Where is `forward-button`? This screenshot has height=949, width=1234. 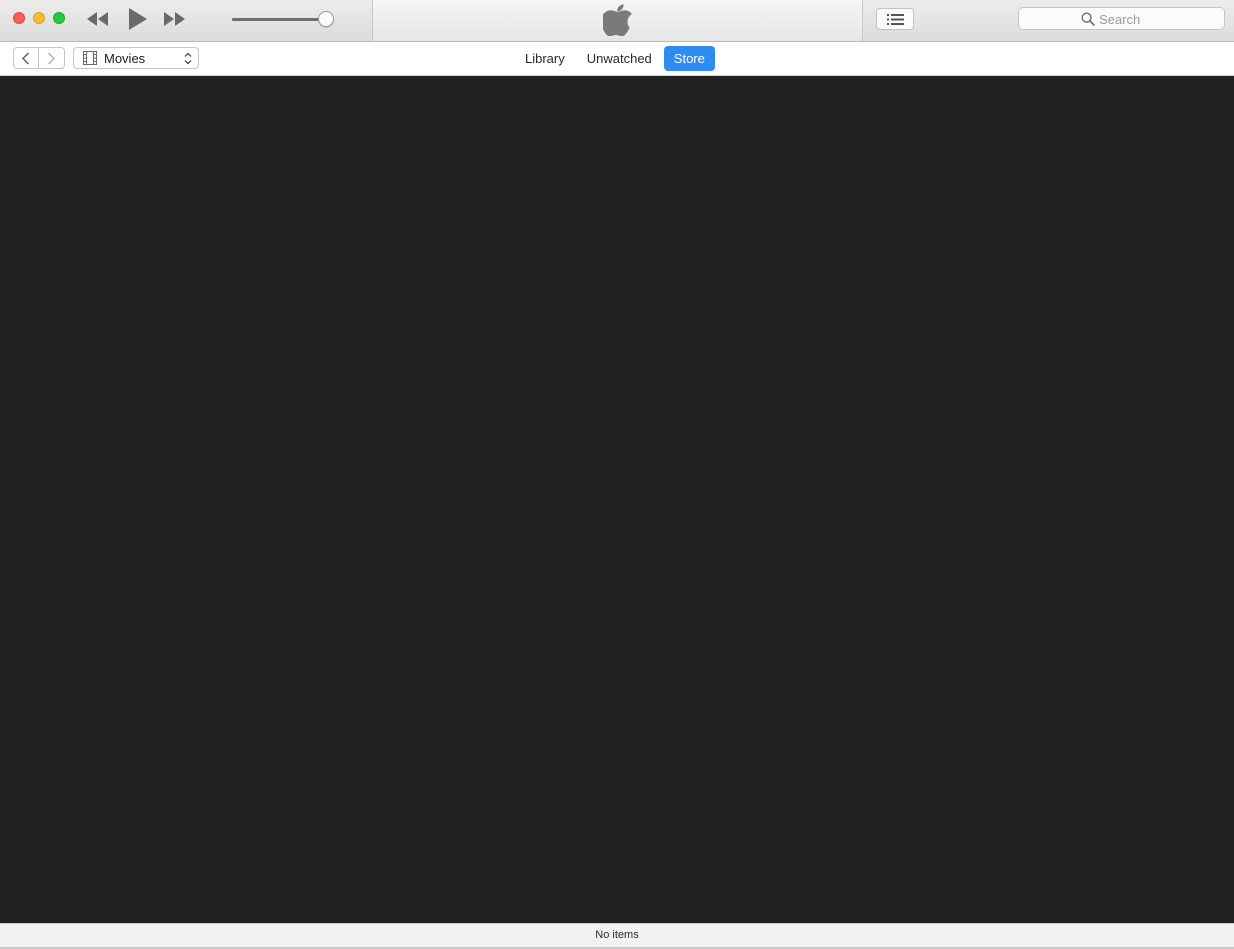
forward-button is located at coordinates (52, 58).